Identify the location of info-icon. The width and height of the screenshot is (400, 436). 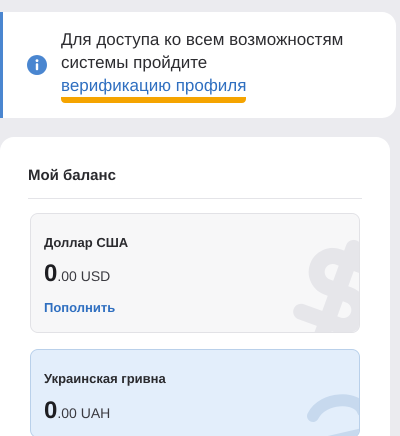
(37, 65).